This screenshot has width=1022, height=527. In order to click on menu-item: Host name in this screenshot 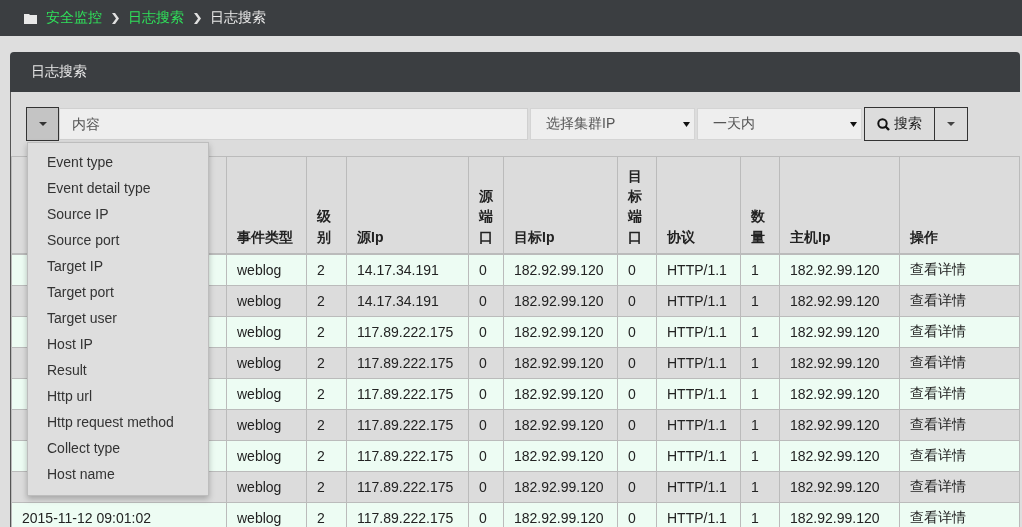, I will do `click(118, 474)`.